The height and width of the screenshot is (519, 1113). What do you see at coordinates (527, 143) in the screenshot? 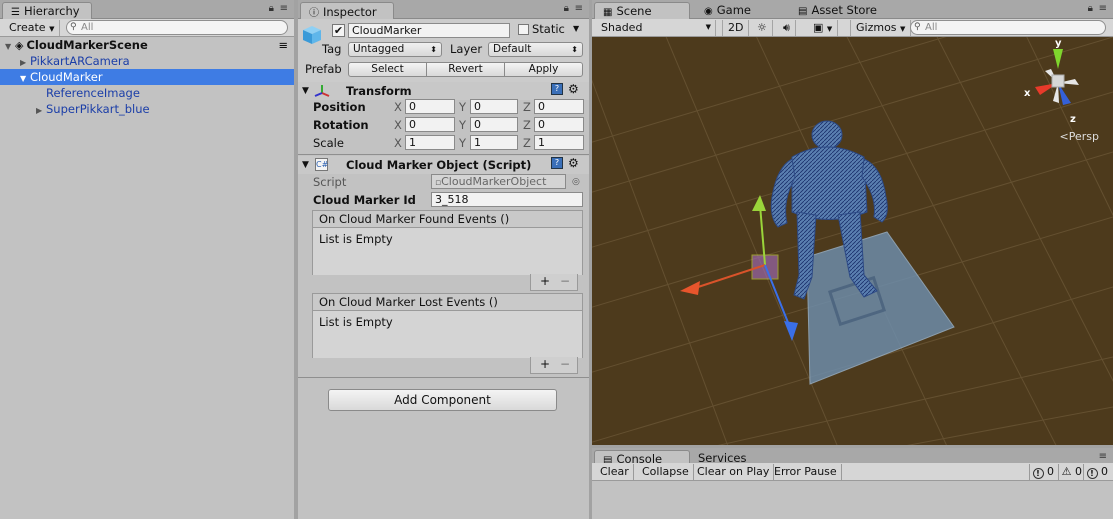
I see `scale-z-label: Z` at bounding box center [527, 143].